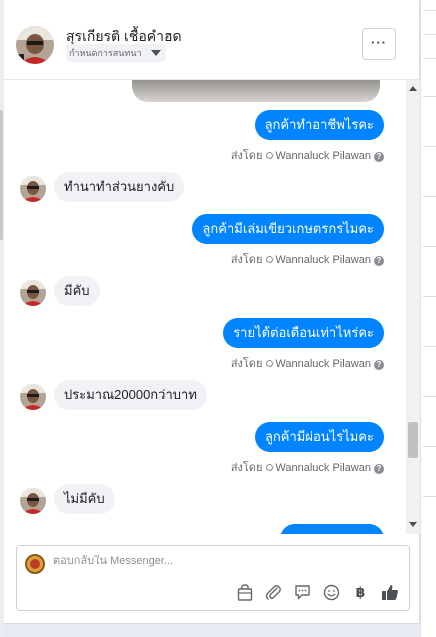 The image size is (436, 637). Describe the element at coordinates (317, 592) in the screenshot. I see `composer-toolbar: ฿` at that location.